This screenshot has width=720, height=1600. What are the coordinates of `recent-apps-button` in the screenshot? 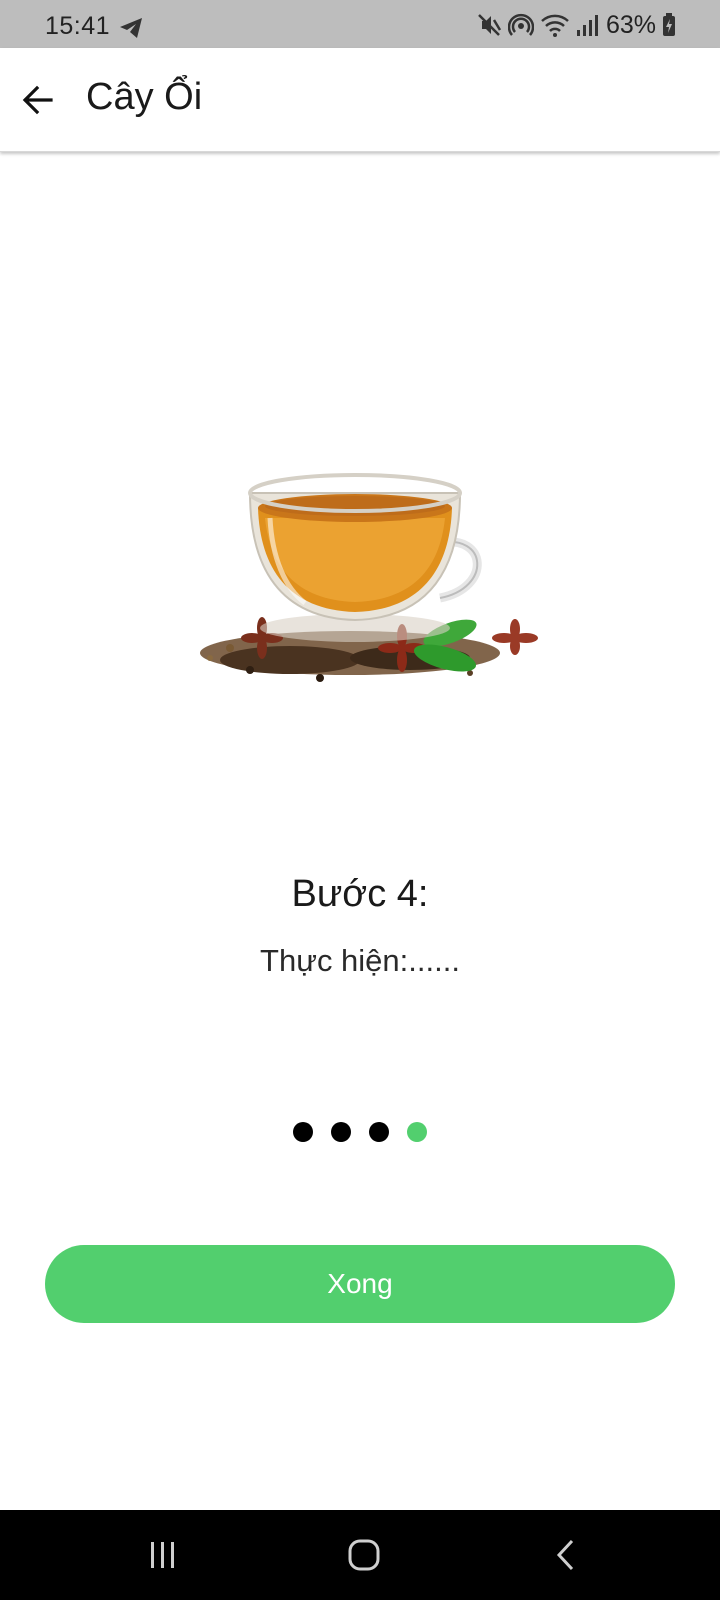 It's located at (163, 1555).